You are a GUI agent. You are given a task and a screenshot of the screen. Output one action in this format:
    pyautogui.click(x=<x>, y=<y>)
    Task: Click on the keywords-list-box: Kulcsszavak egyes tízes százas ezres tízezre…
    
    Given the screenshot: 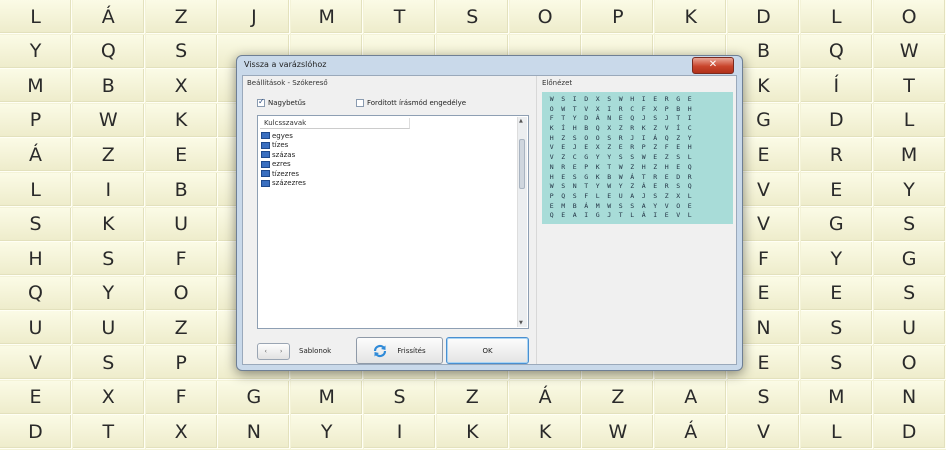 What is the action you would take?
    pyautogui.click(x=393, y=222)
    